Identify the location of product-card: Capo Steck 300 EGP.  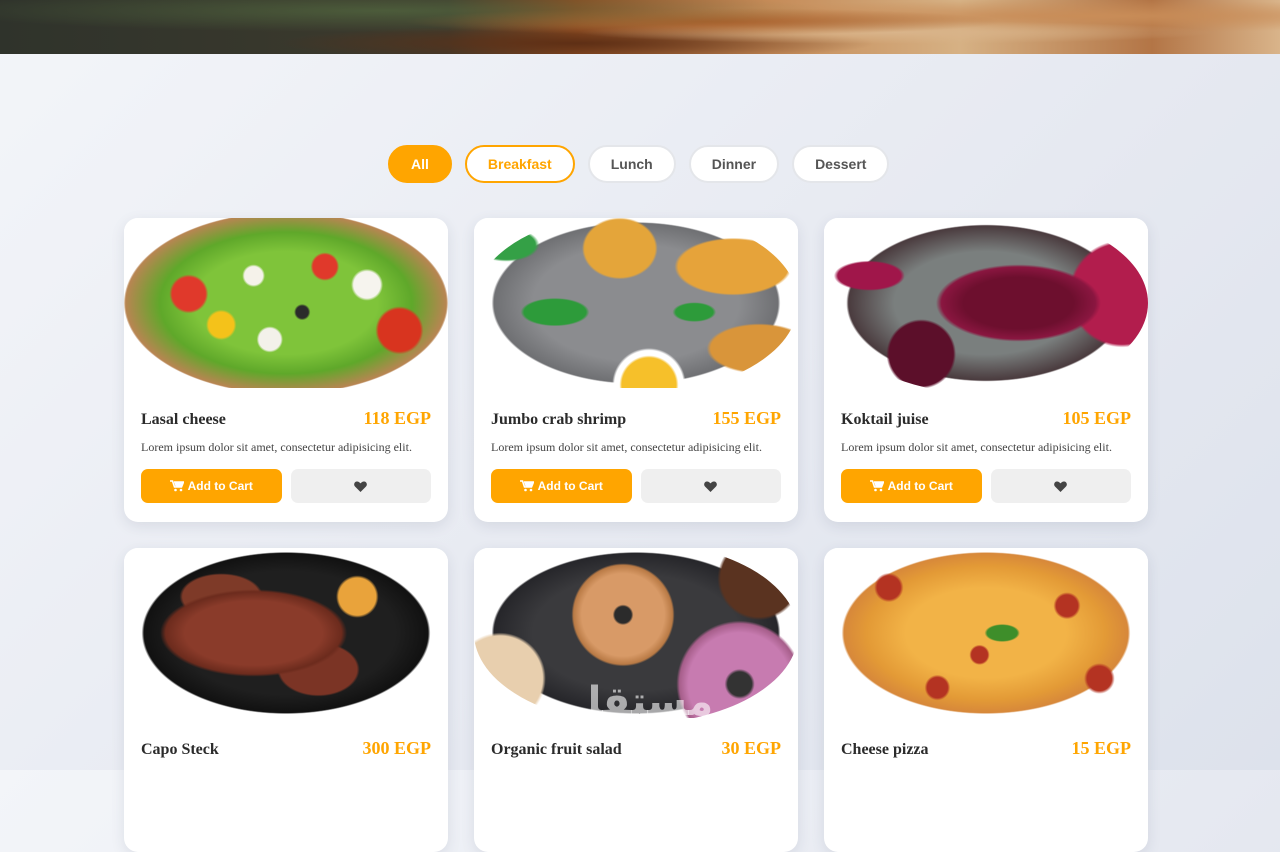
(286, 700).